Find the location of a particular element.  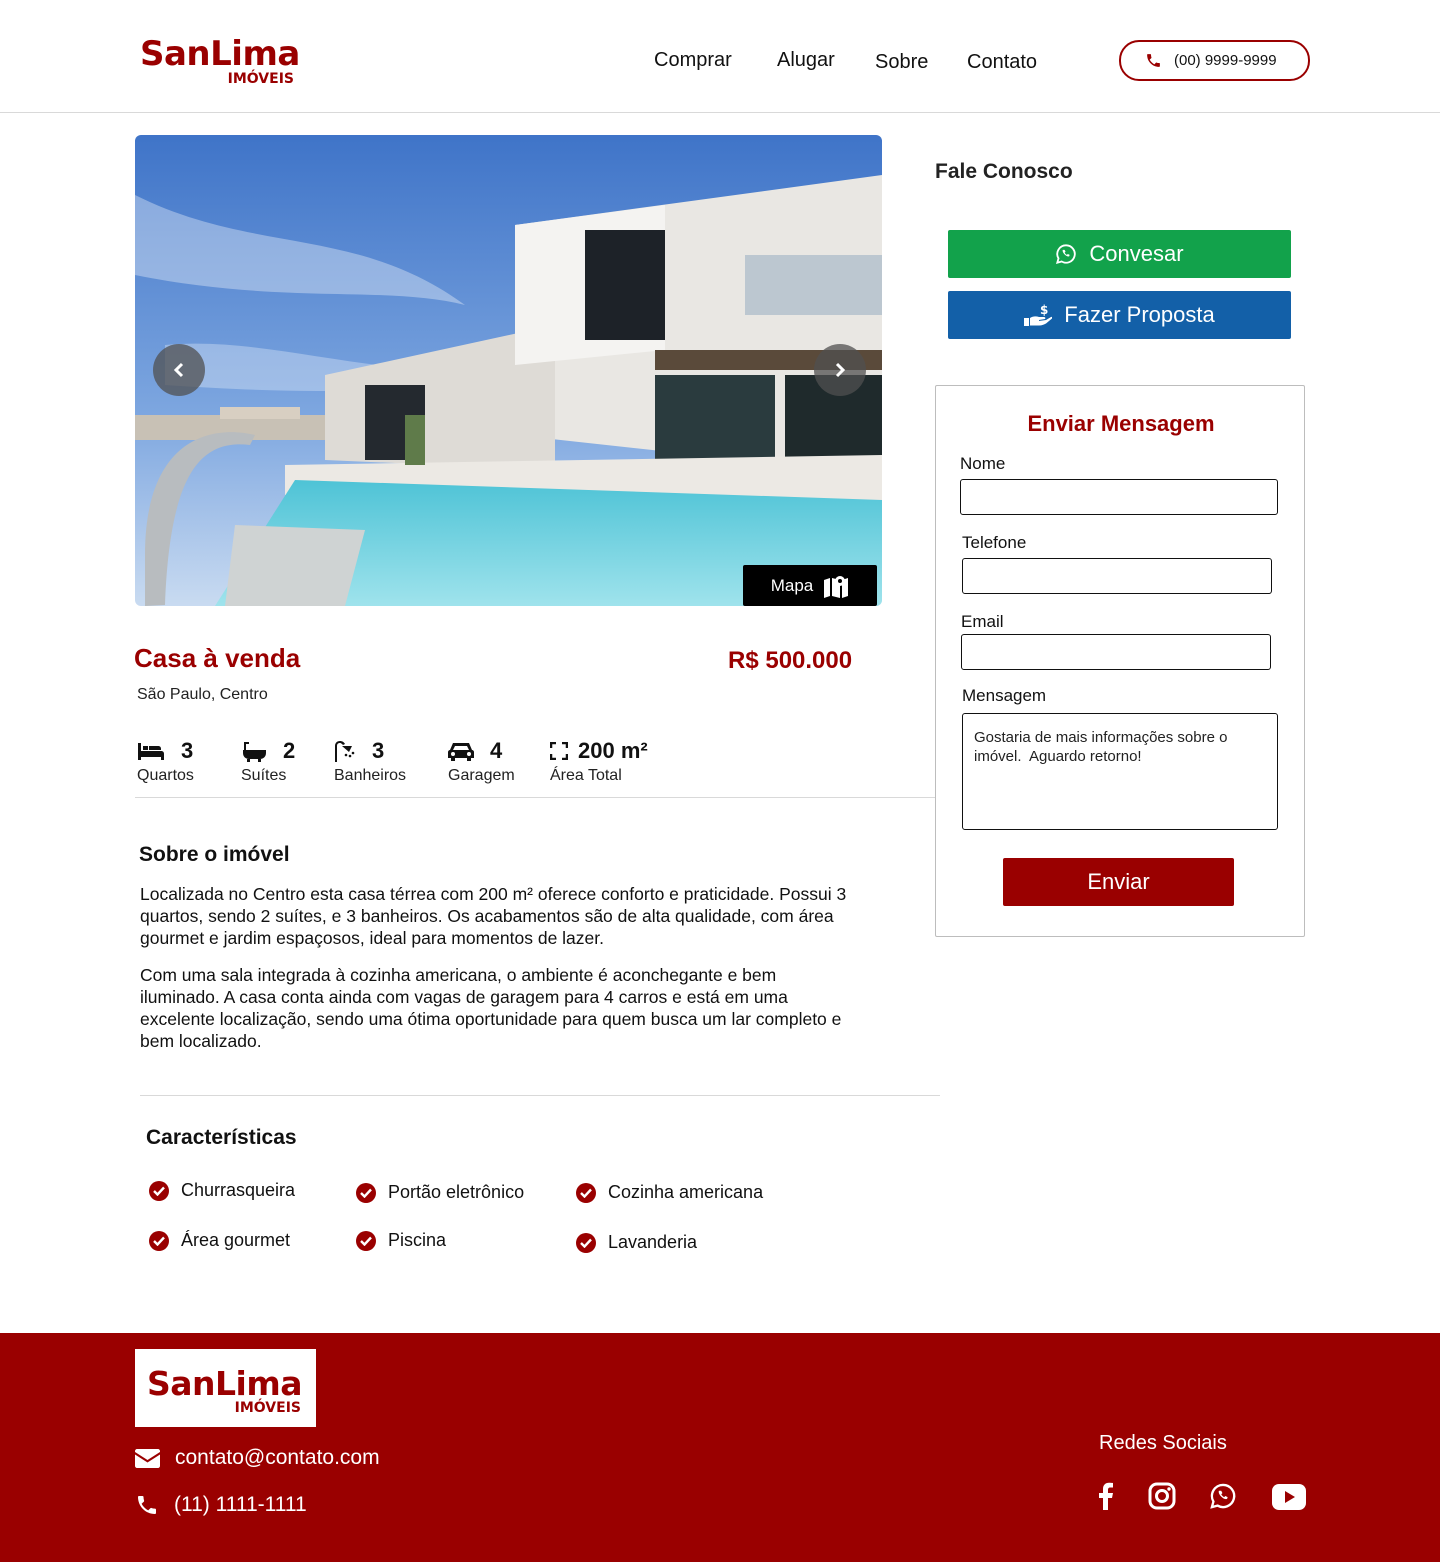

nav-comprar: Comprar is located at coordinates (693, 60).